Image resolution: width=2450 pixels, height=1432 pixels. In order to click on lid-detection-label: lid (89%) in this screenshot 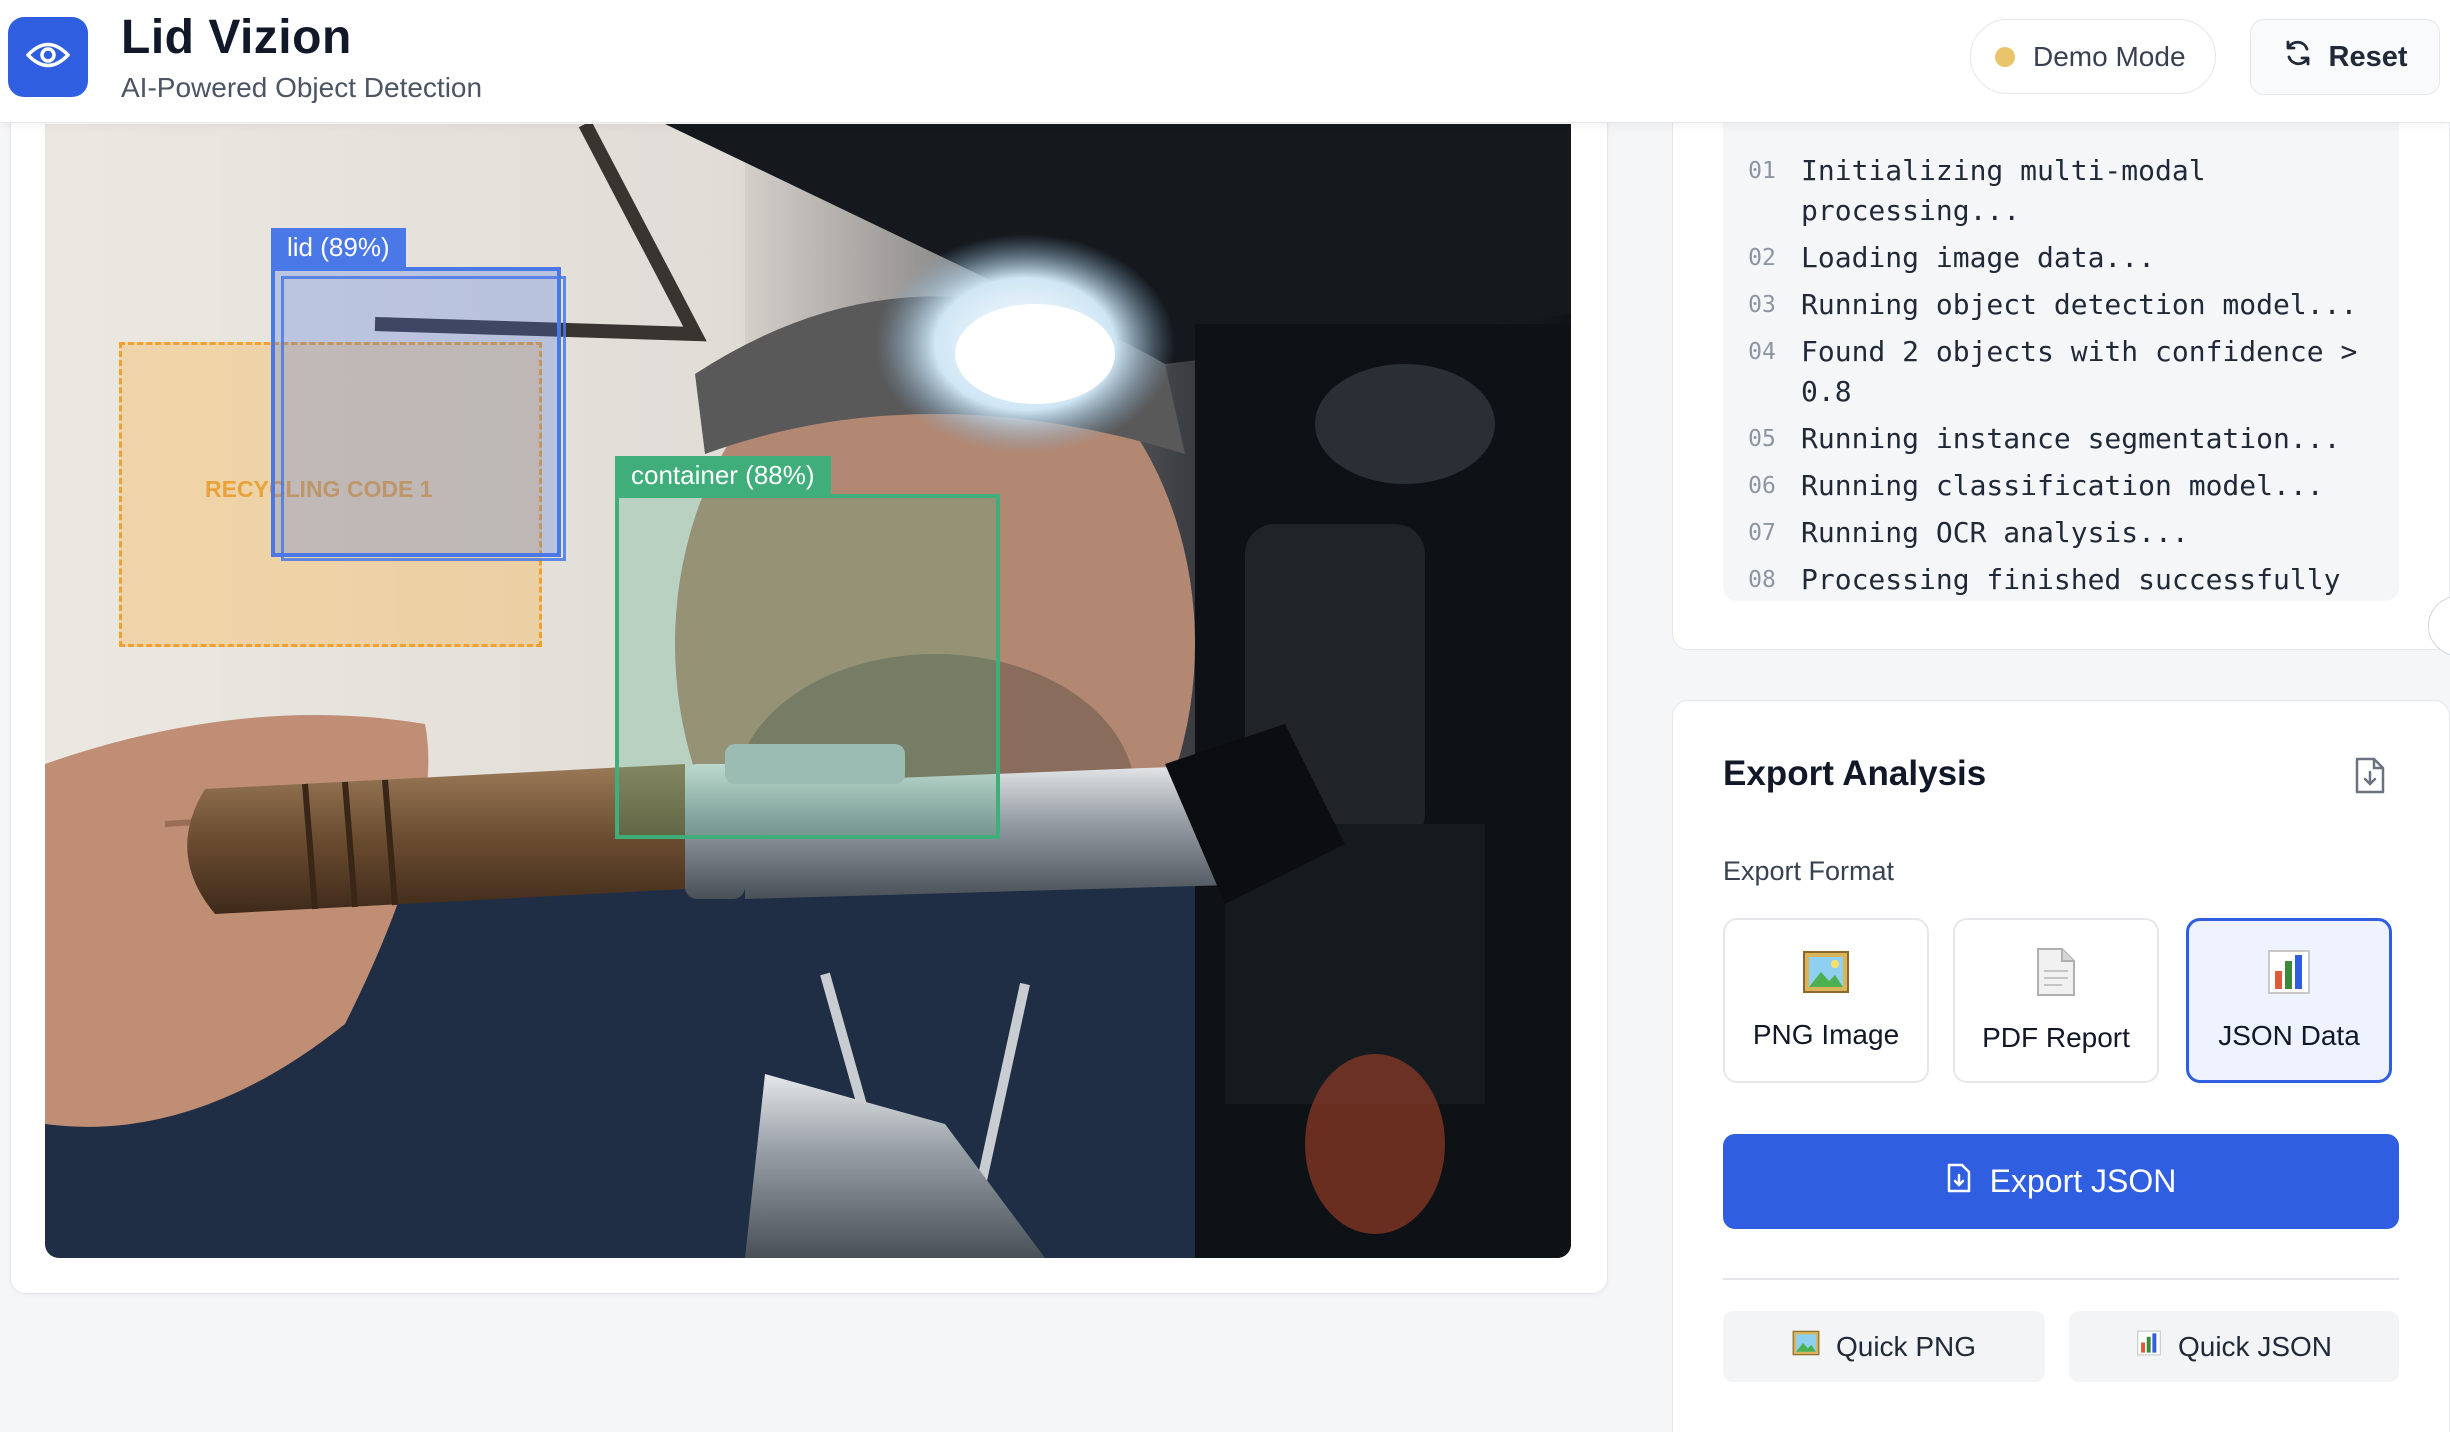, I will do `click(338, 249)`.